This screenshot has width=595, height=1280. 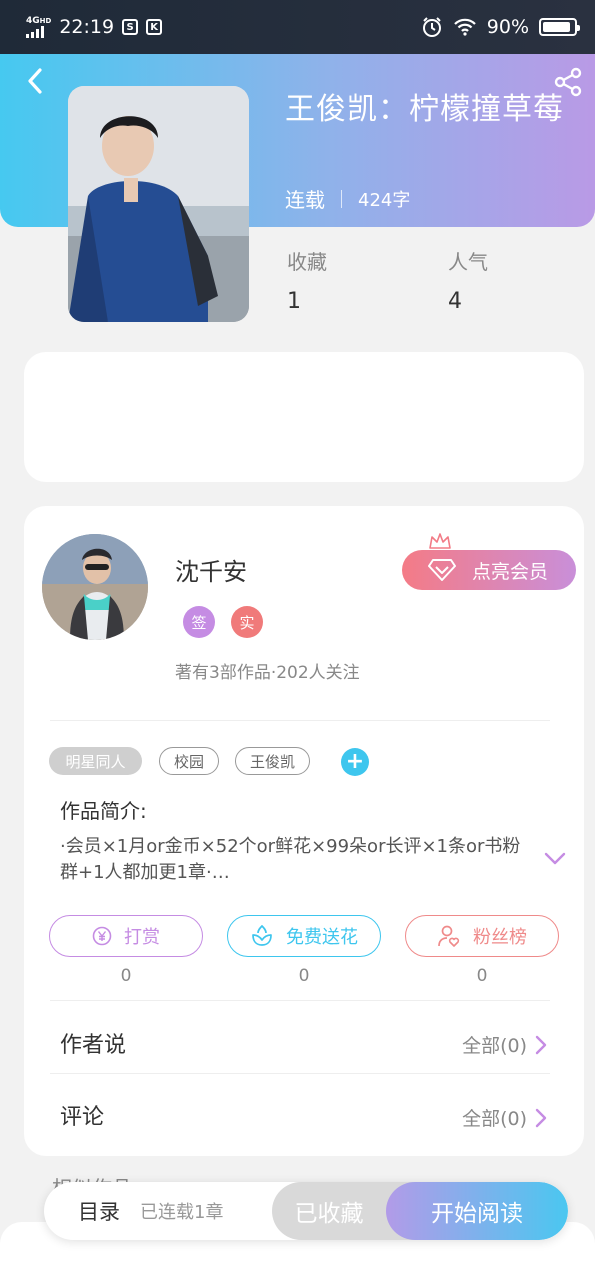 I want to click on status-left: 4GHD 22:19 S K, so click(x=94, y=27).